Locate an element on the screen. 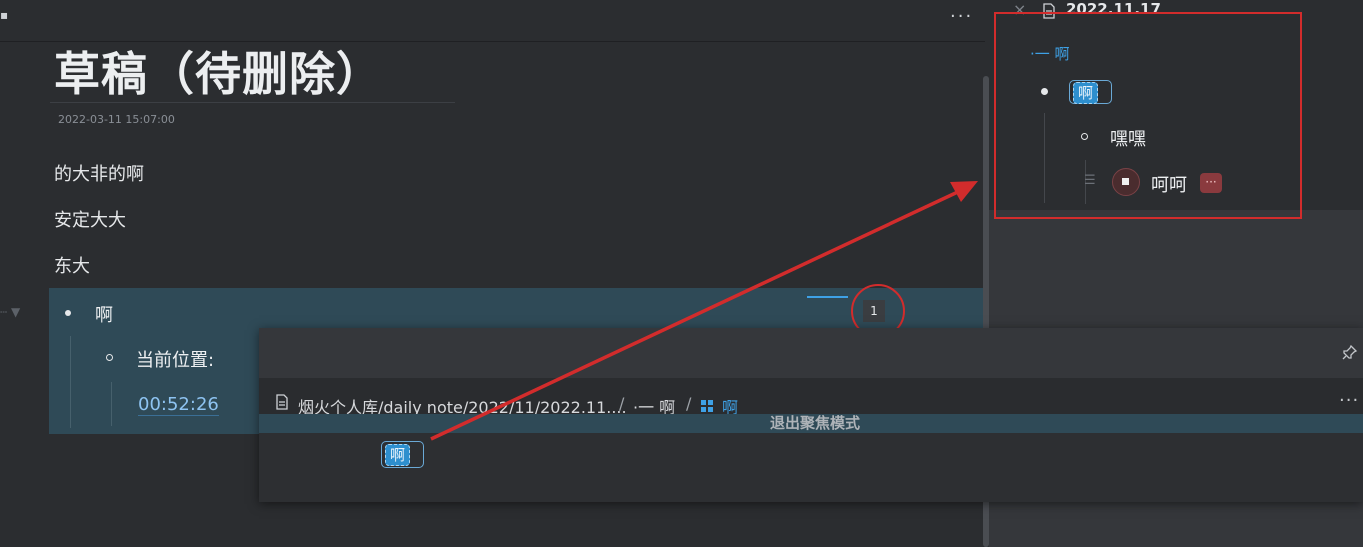  grip-icon: ▪ is located at coordinates (4, 15).